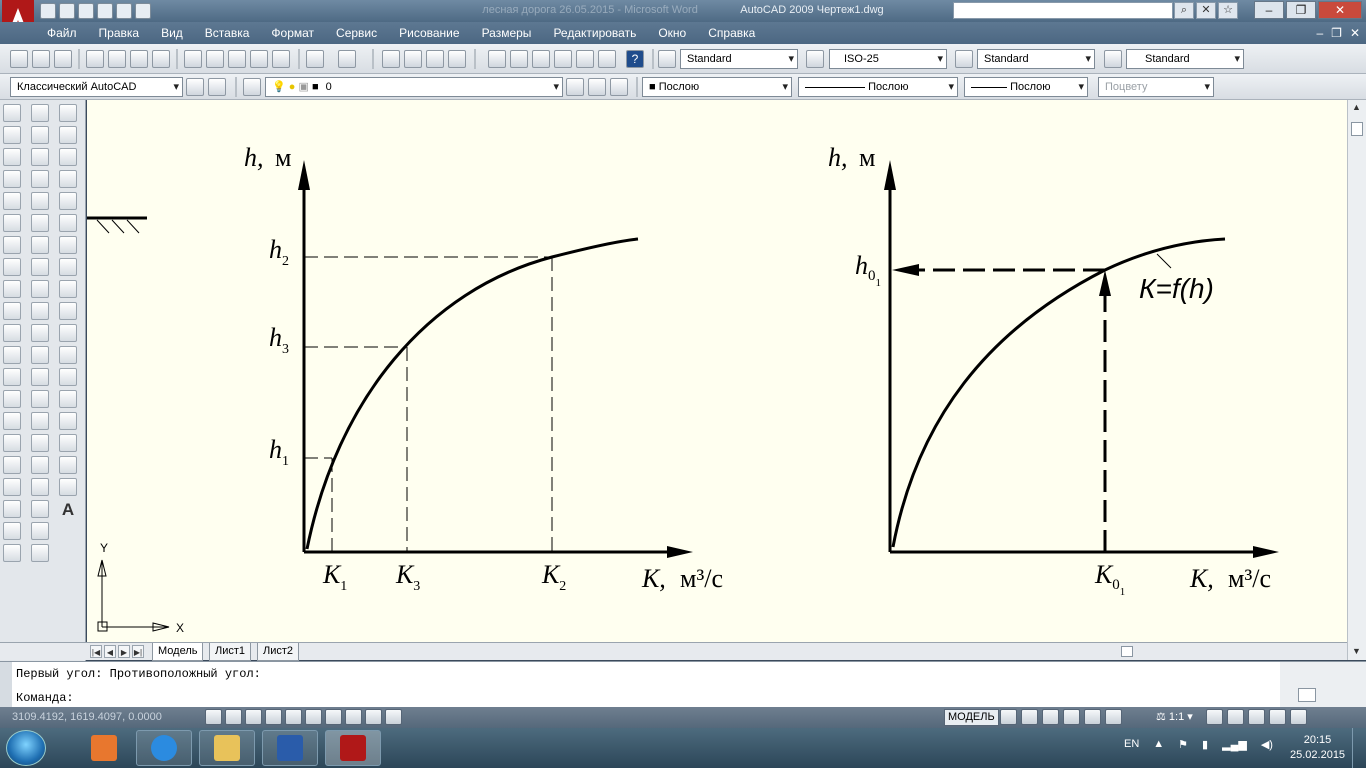  I want to click on zoom-status-icon, so click(1071, 717).